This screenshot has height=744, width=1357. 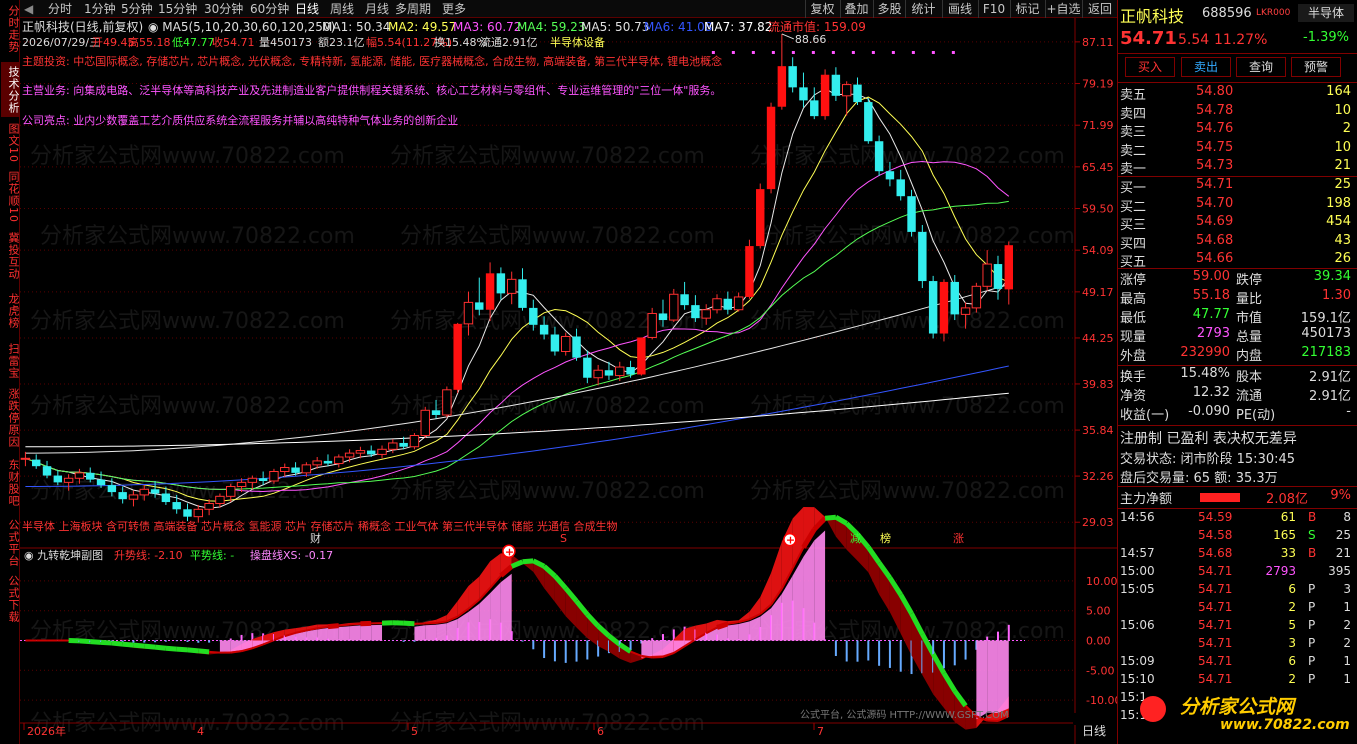 What do you see at coordinates (10, 197) in the screenshot?
I see `left-tab-3: 同花顺10` at bounding box center [10, 197].